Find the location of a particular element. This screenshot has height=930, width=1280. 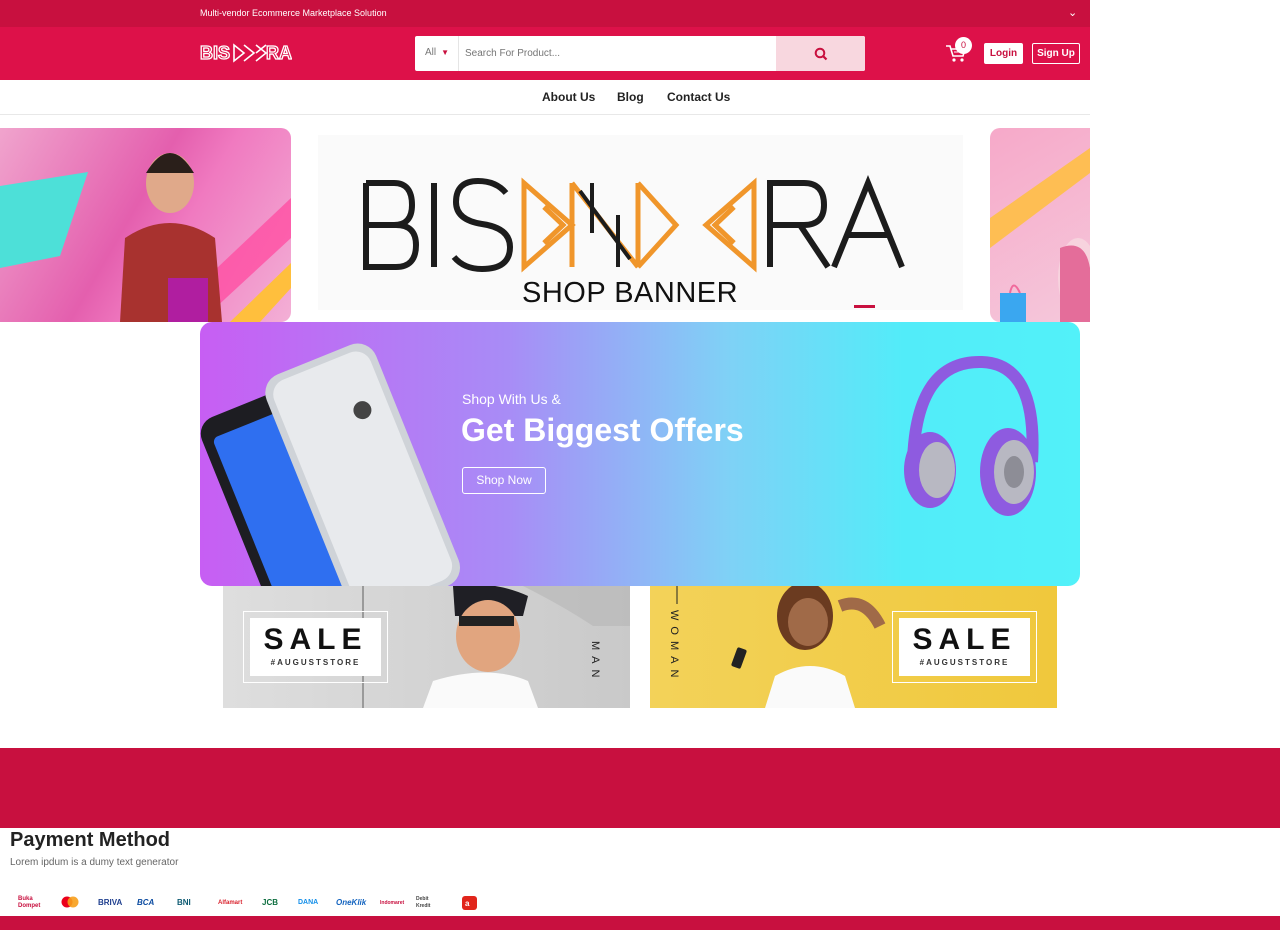

svg-text: a is located at coordinates (467, 903).